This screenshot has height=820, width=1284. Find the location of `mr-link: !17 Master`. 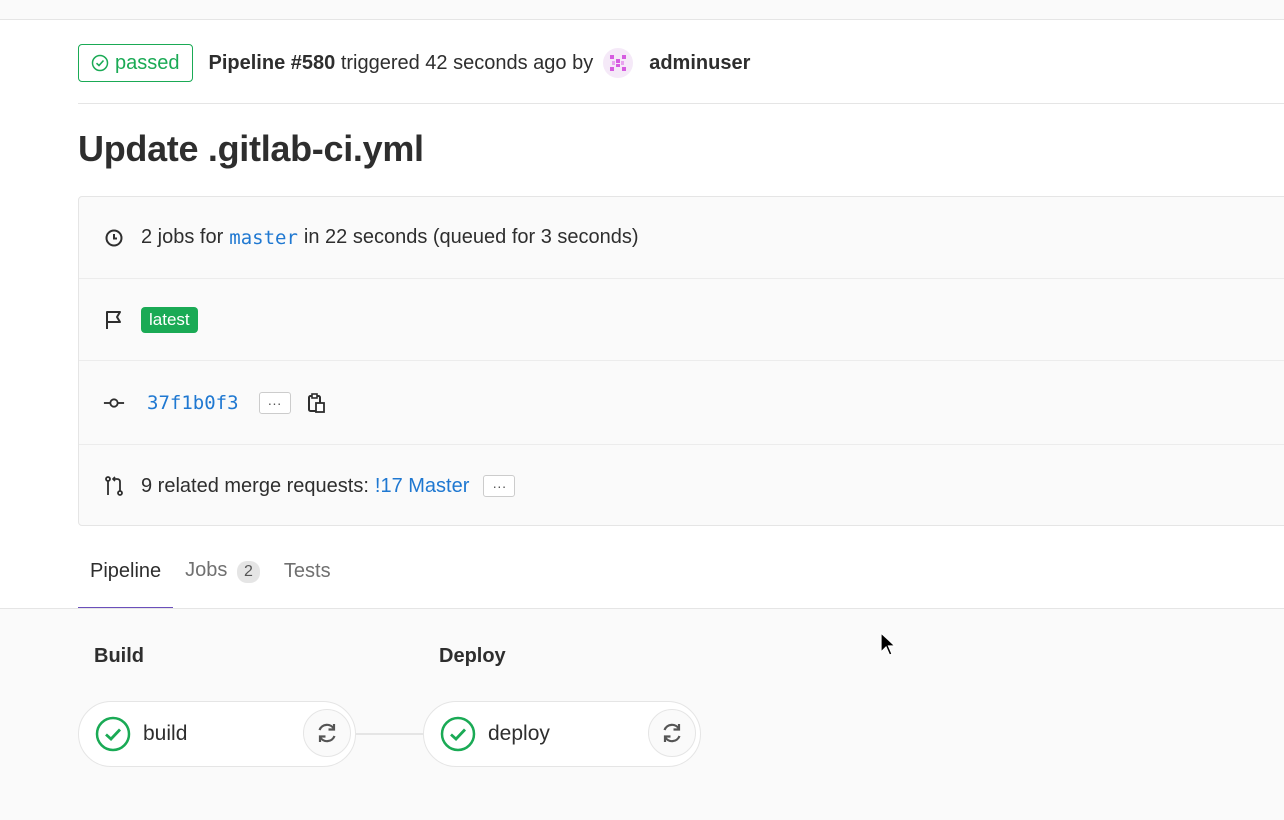

mr-link: !17 Master is located at coordinates (422, 486).